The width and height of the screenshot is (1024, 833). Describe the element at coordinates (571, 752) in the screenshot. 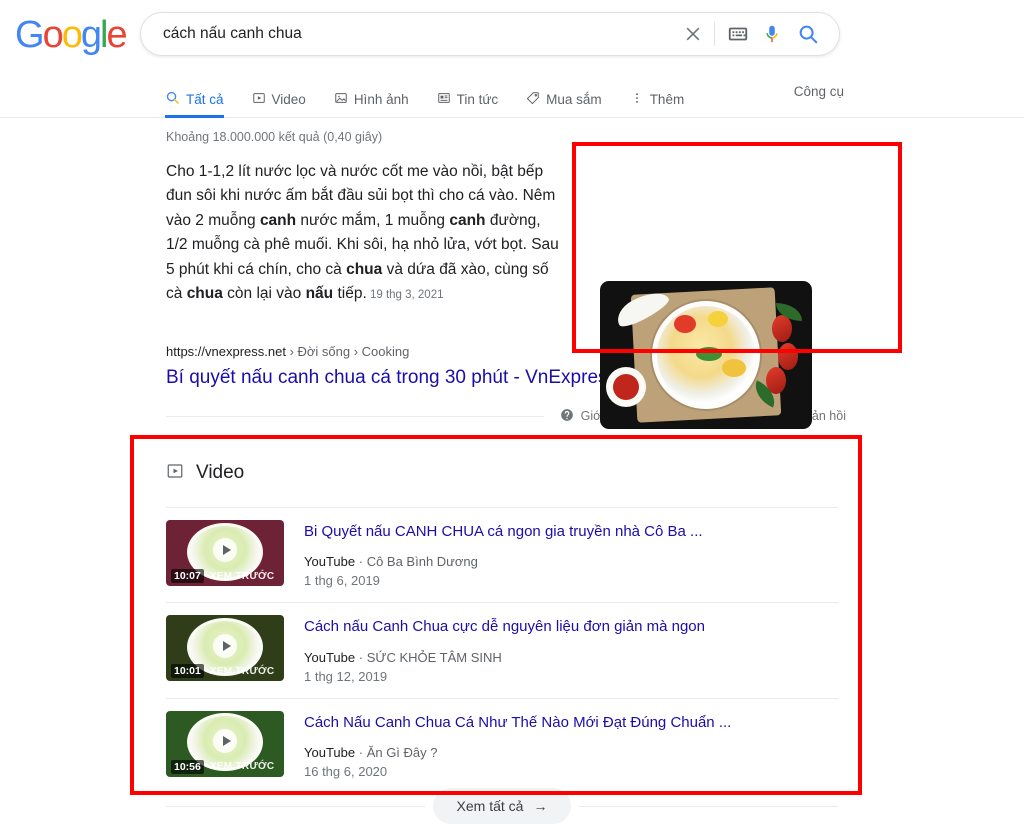

I see `video-source: YouTube · Ăn Gì Đây ?` at that location.